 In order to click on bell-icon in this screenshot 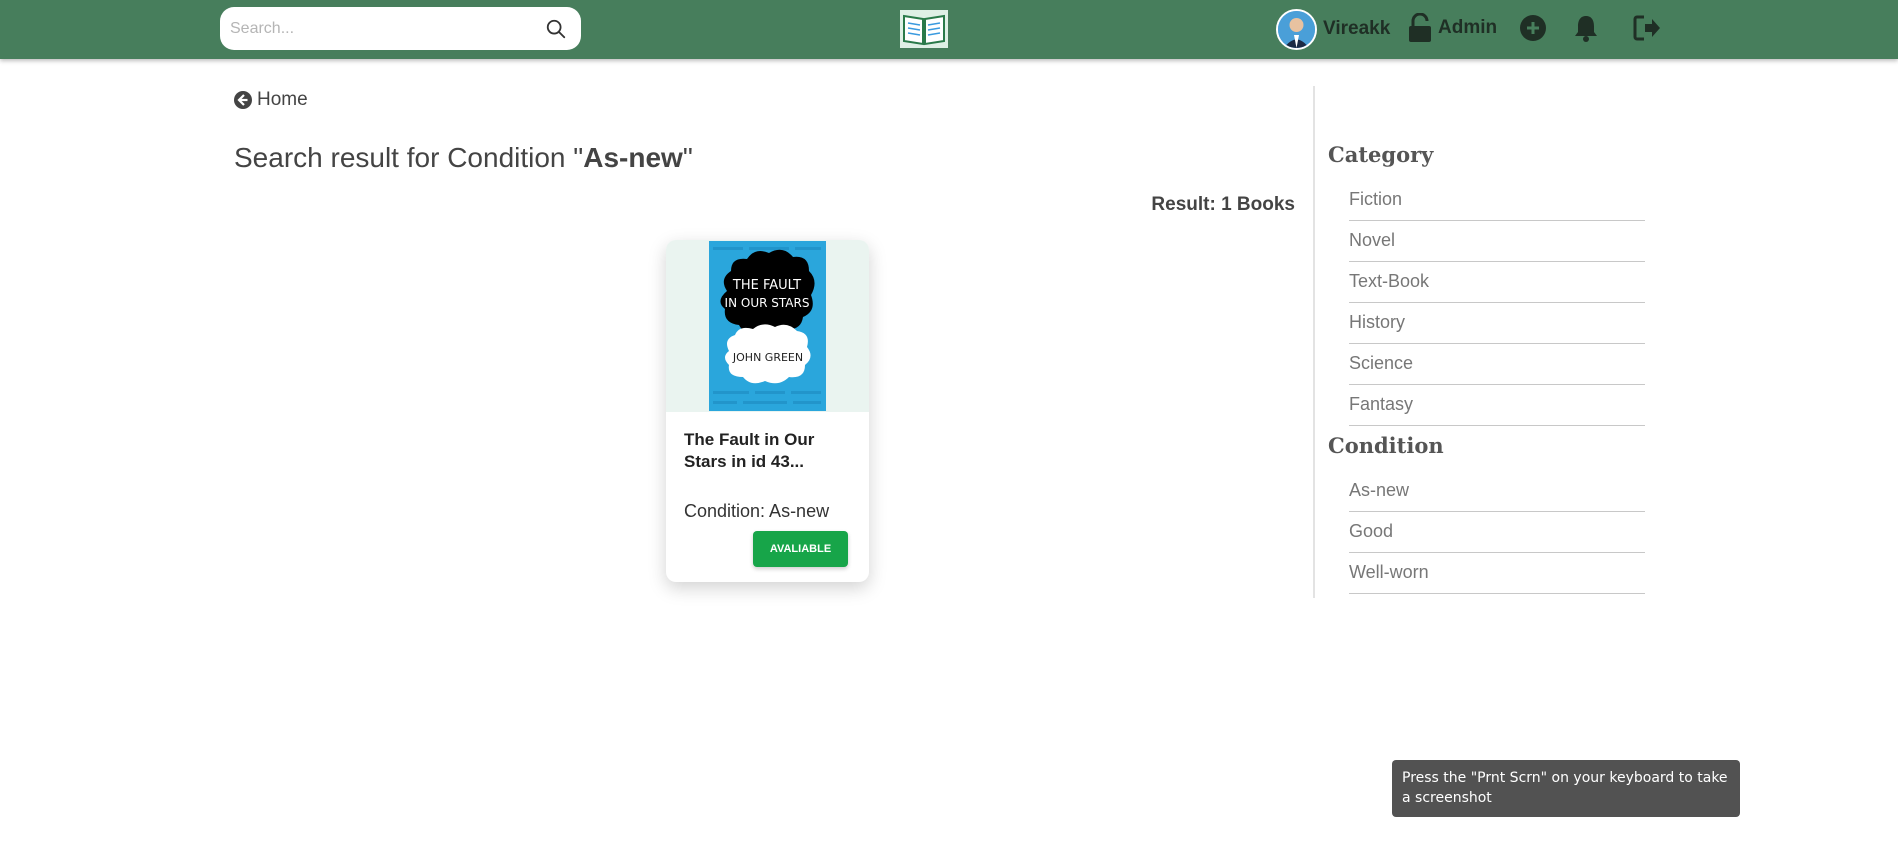, I will do `click(1586, 29)`.